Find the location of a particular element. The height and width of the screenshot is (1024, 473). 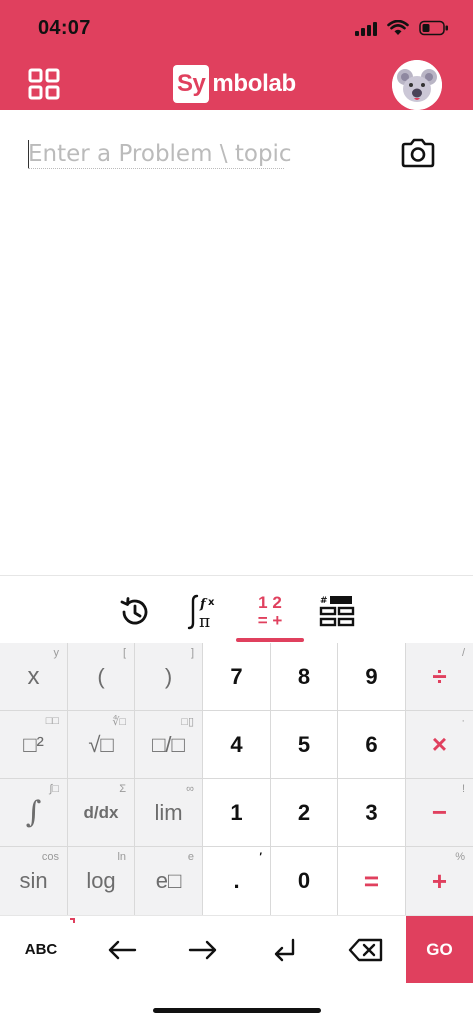

key-sqrt: √□ ∜□ is located at coordinates (101, 744).